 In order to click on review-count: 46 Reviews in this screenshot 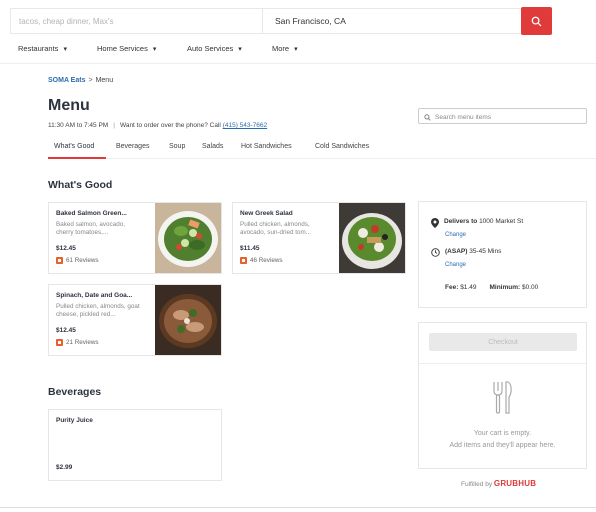, I will do `click(266, 260)`.